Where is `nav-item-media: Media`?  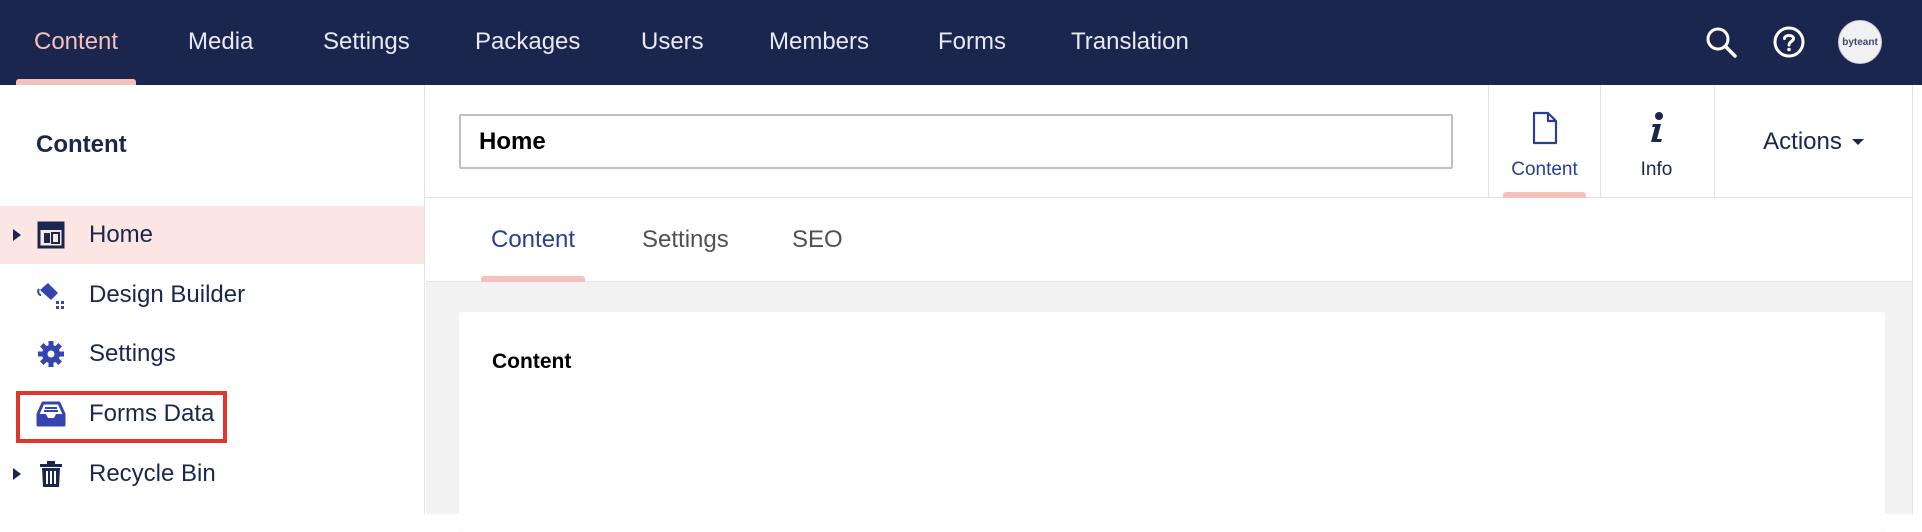
nav-item-media: Media is located at coordinates (220, 42).